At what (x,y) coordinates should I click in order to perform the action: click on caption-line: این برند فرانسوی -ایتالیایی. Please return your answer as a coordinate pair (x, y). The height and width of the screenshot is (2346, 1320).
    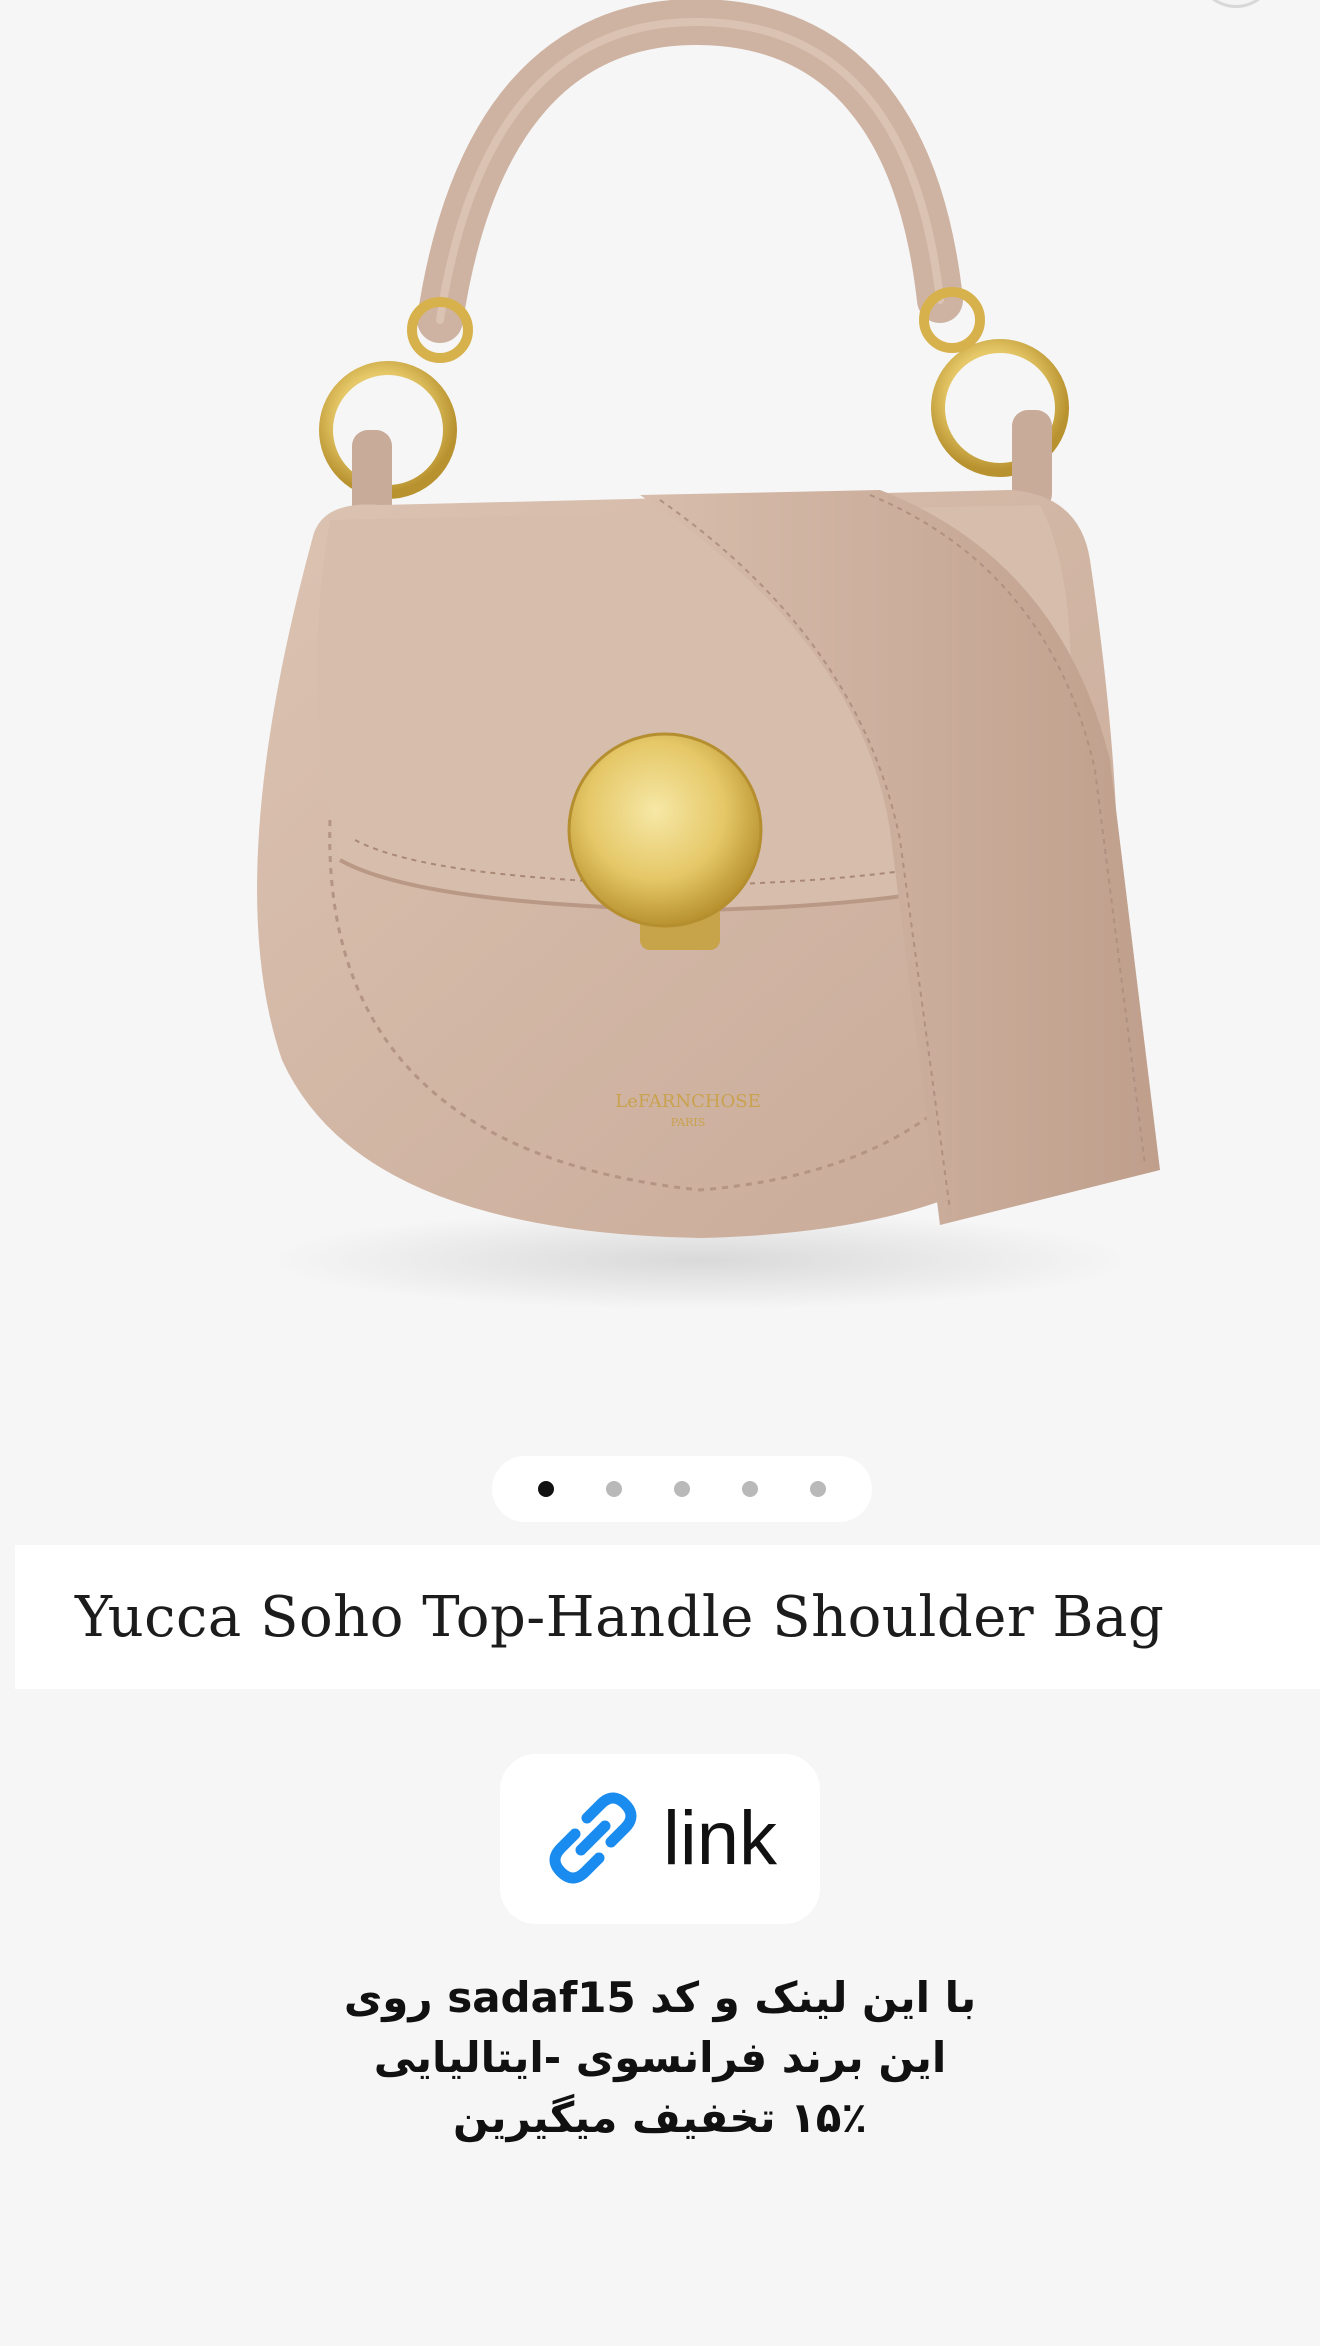
    Looking at the image, I should click on (660, 2057).